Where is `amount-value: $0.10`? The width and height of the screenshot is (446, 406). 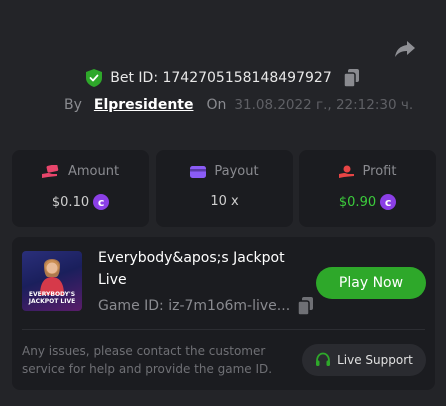 amount-value: $0.10 is located at coordinates (70, 202).